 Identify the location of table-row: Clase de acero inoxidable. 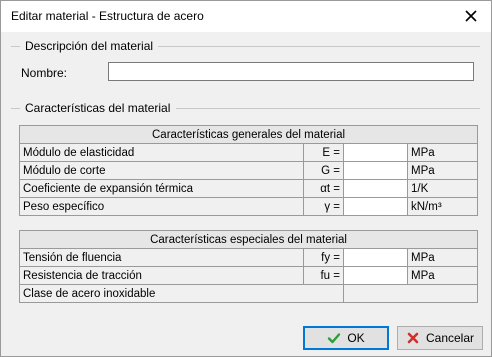
(249, 293).